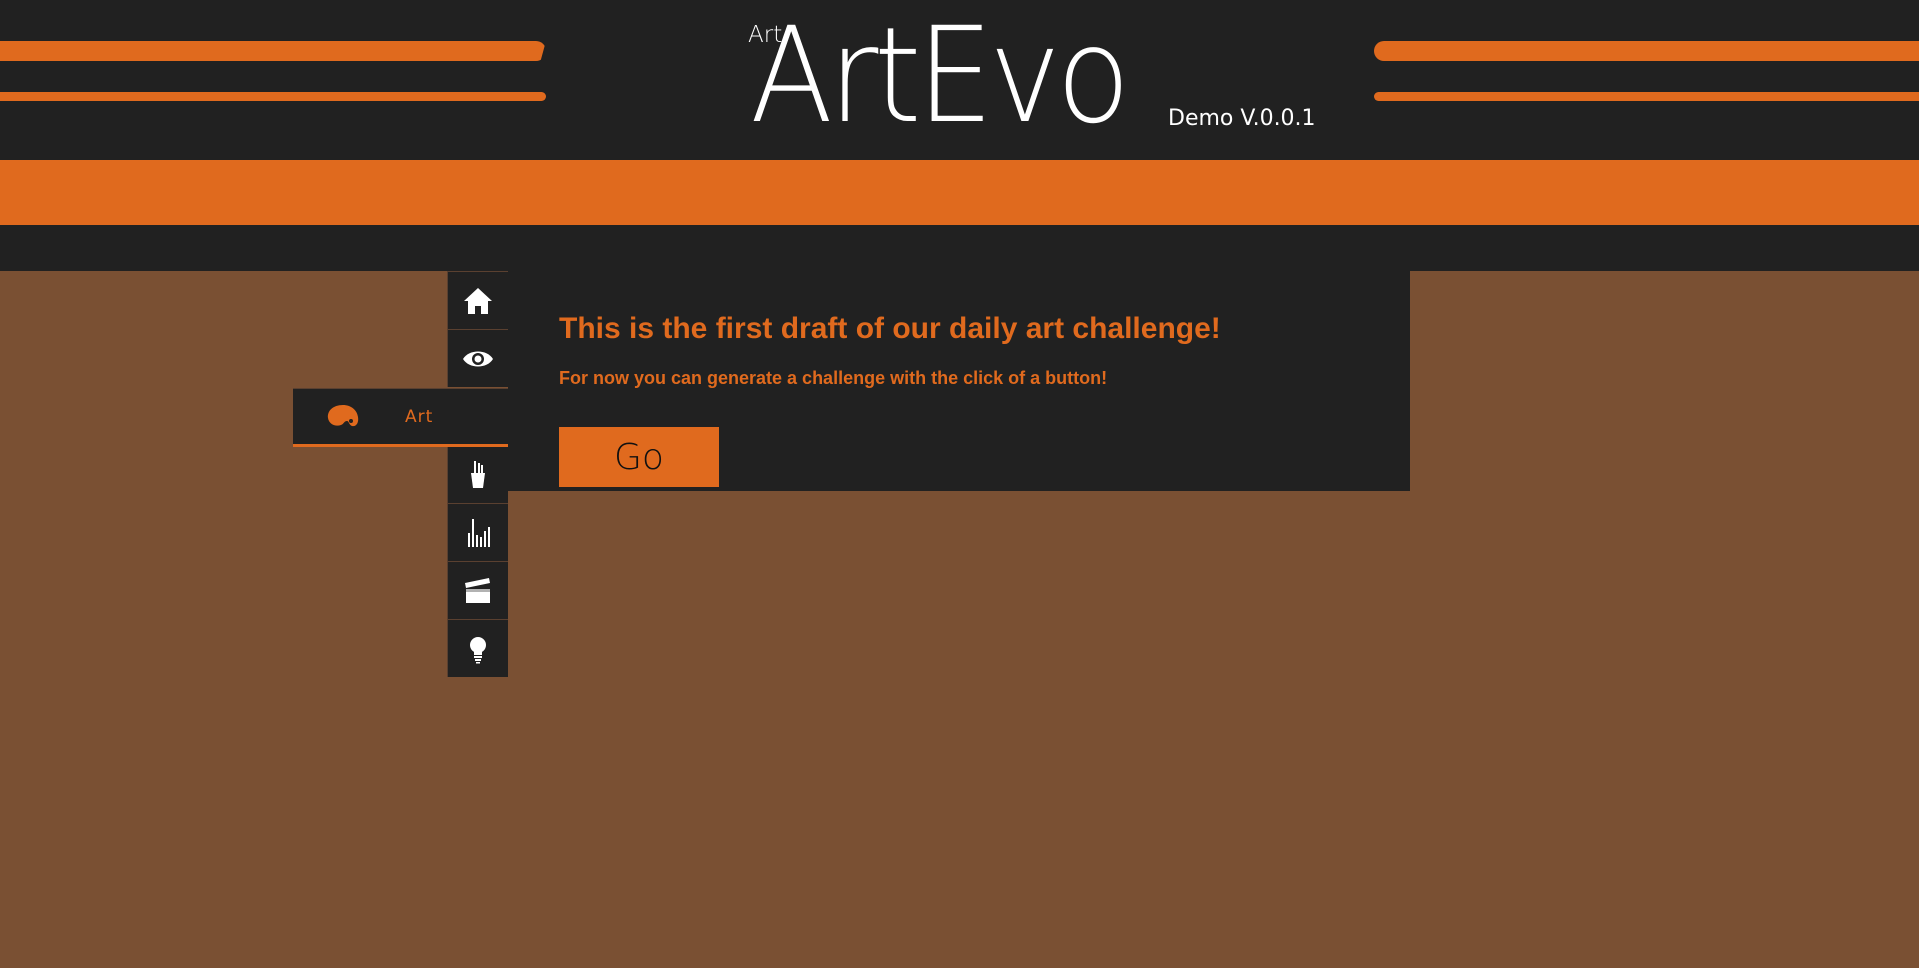  I want to click on lightbulb-icon, so click(478, 649).